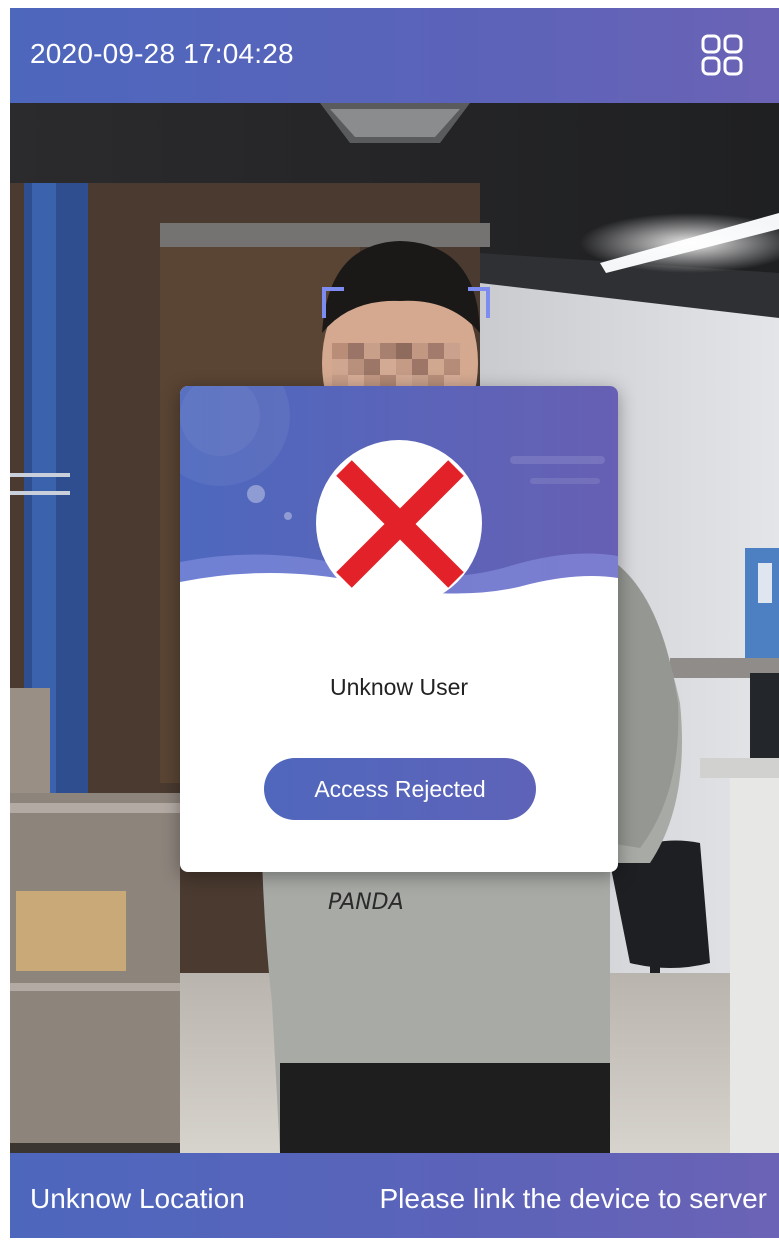 This screenshot has width=779, height=1242. I want to click on red-cross-icon, so click(400, 524).